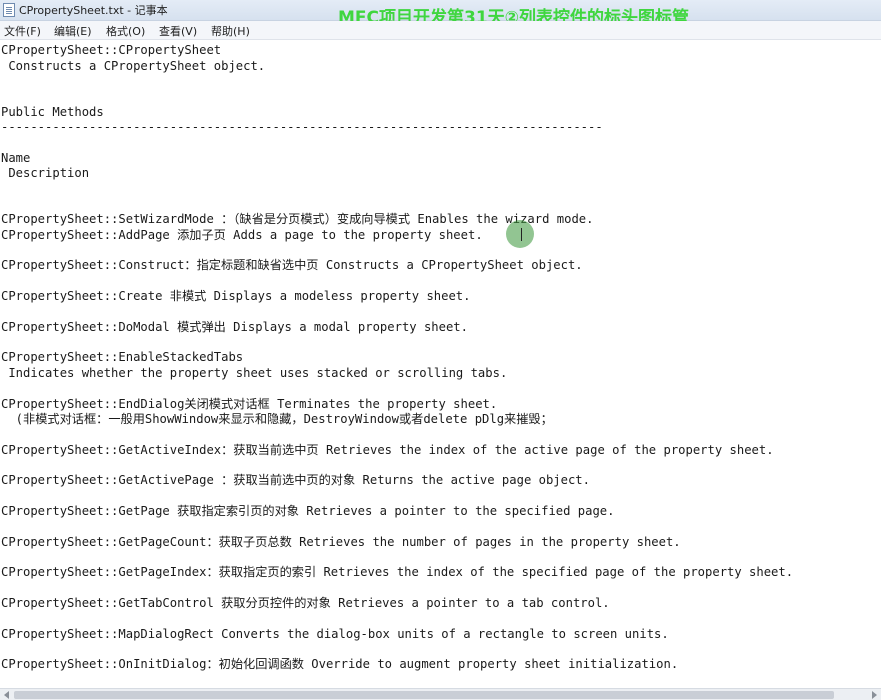 The height and width of the screenshot is (700, 881). What do you see at coordinates (111, 50) in the screenshot?
I see `doc-line: CPropertySheet::CPropertySheet` at bounding box center [111, 50].